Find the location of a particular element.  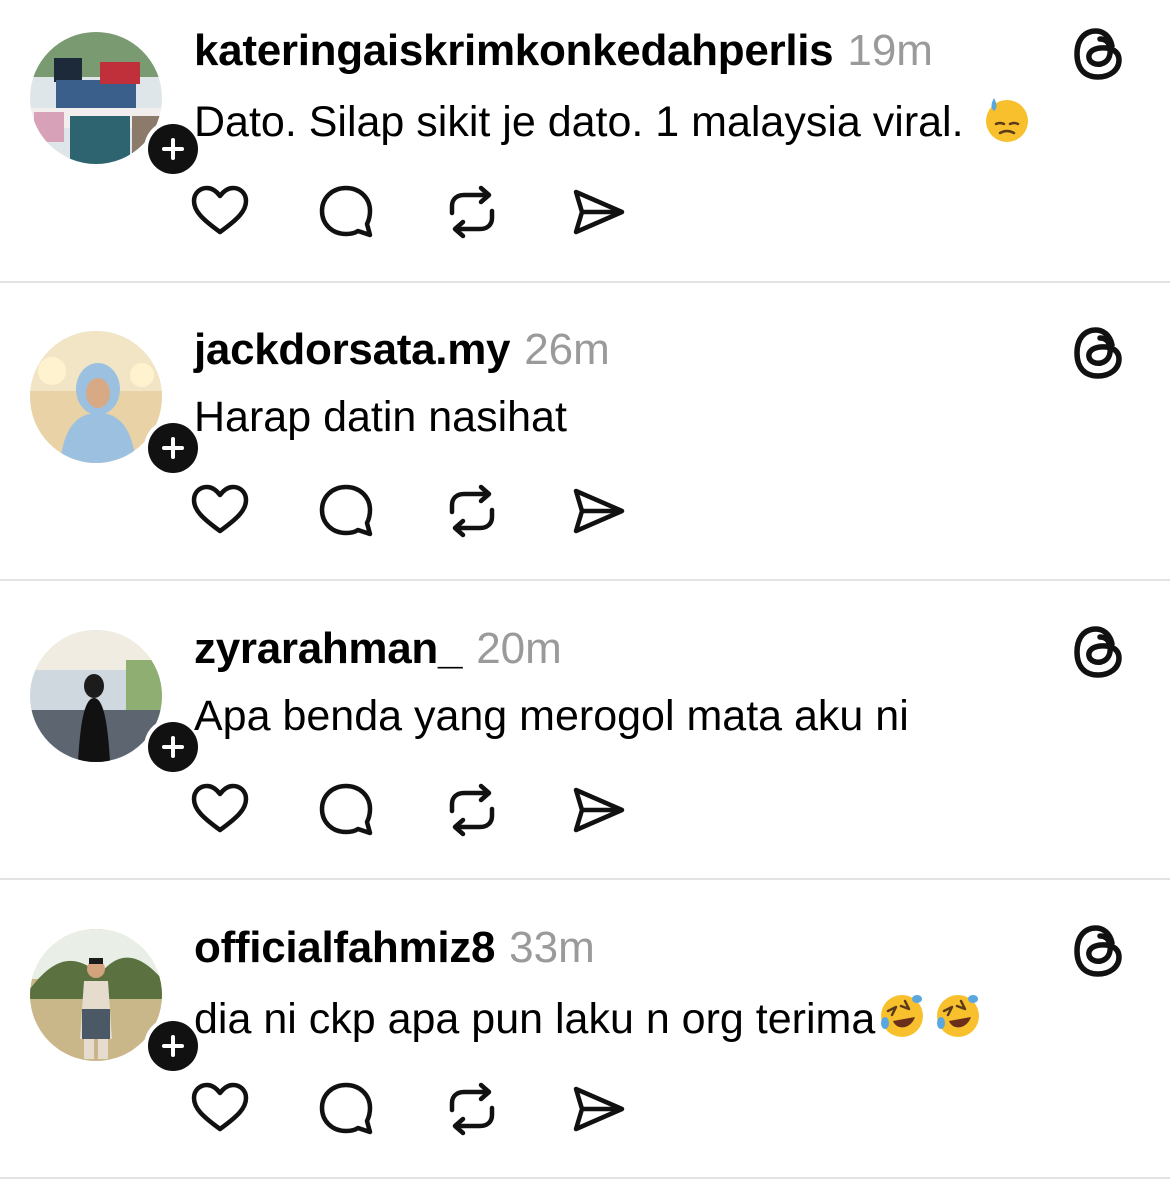

username: officialfahmiz8 is located at coordinates (344, 948).